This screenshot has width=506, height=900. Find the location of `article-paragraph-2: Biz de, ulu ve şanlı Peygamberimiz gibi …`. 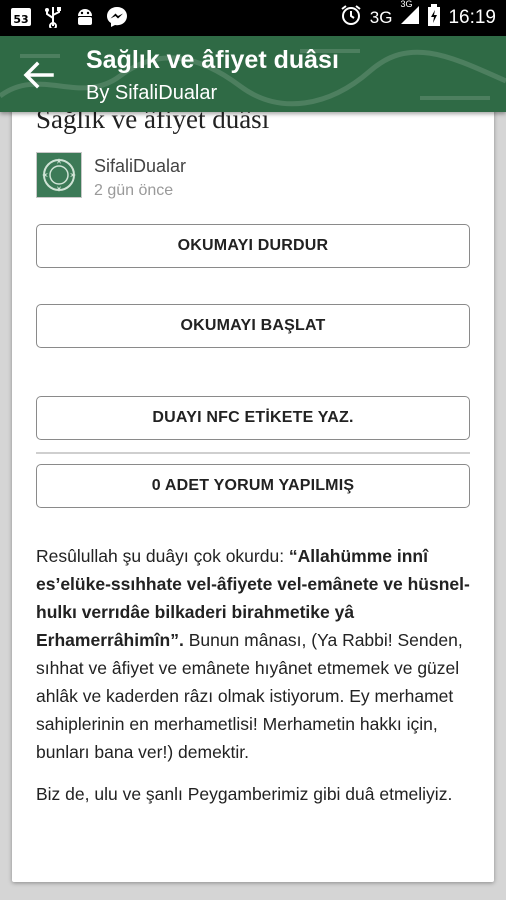

article-paragraph-2: Biz de, ulu ve şanlı Peygamberimiz gibi … is located at coordinates (244, 794).